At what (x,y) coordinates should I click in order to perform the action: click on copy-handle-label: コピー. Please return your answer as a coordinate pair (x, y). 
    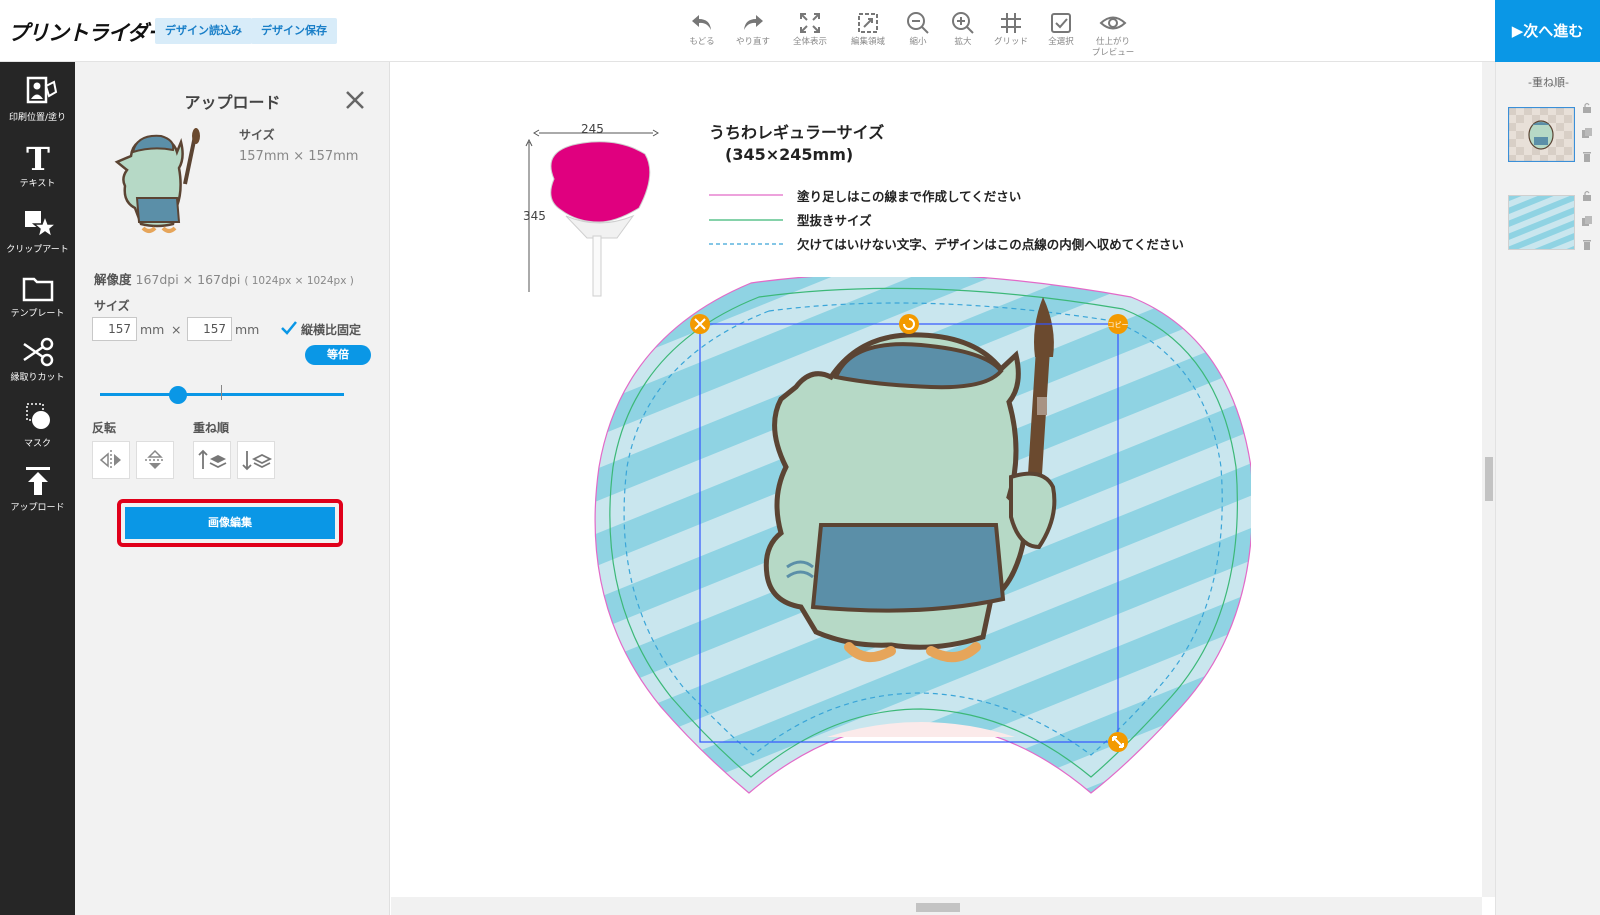
    Looking at the image, I should click on (1118, 325).